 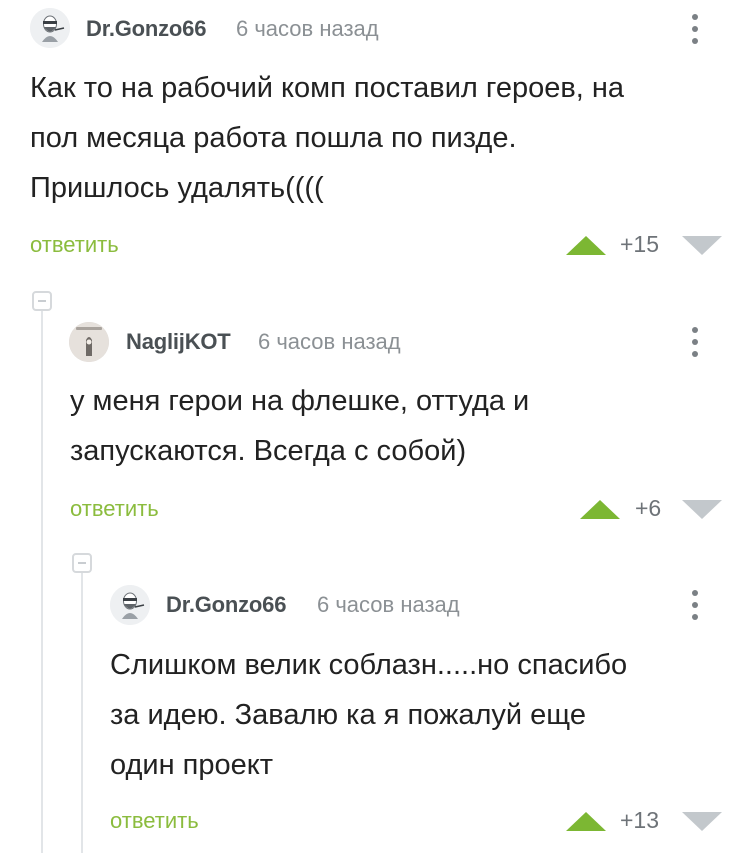 I want to click on bearded-man-avatar-icon, so click(x=130, y=605).